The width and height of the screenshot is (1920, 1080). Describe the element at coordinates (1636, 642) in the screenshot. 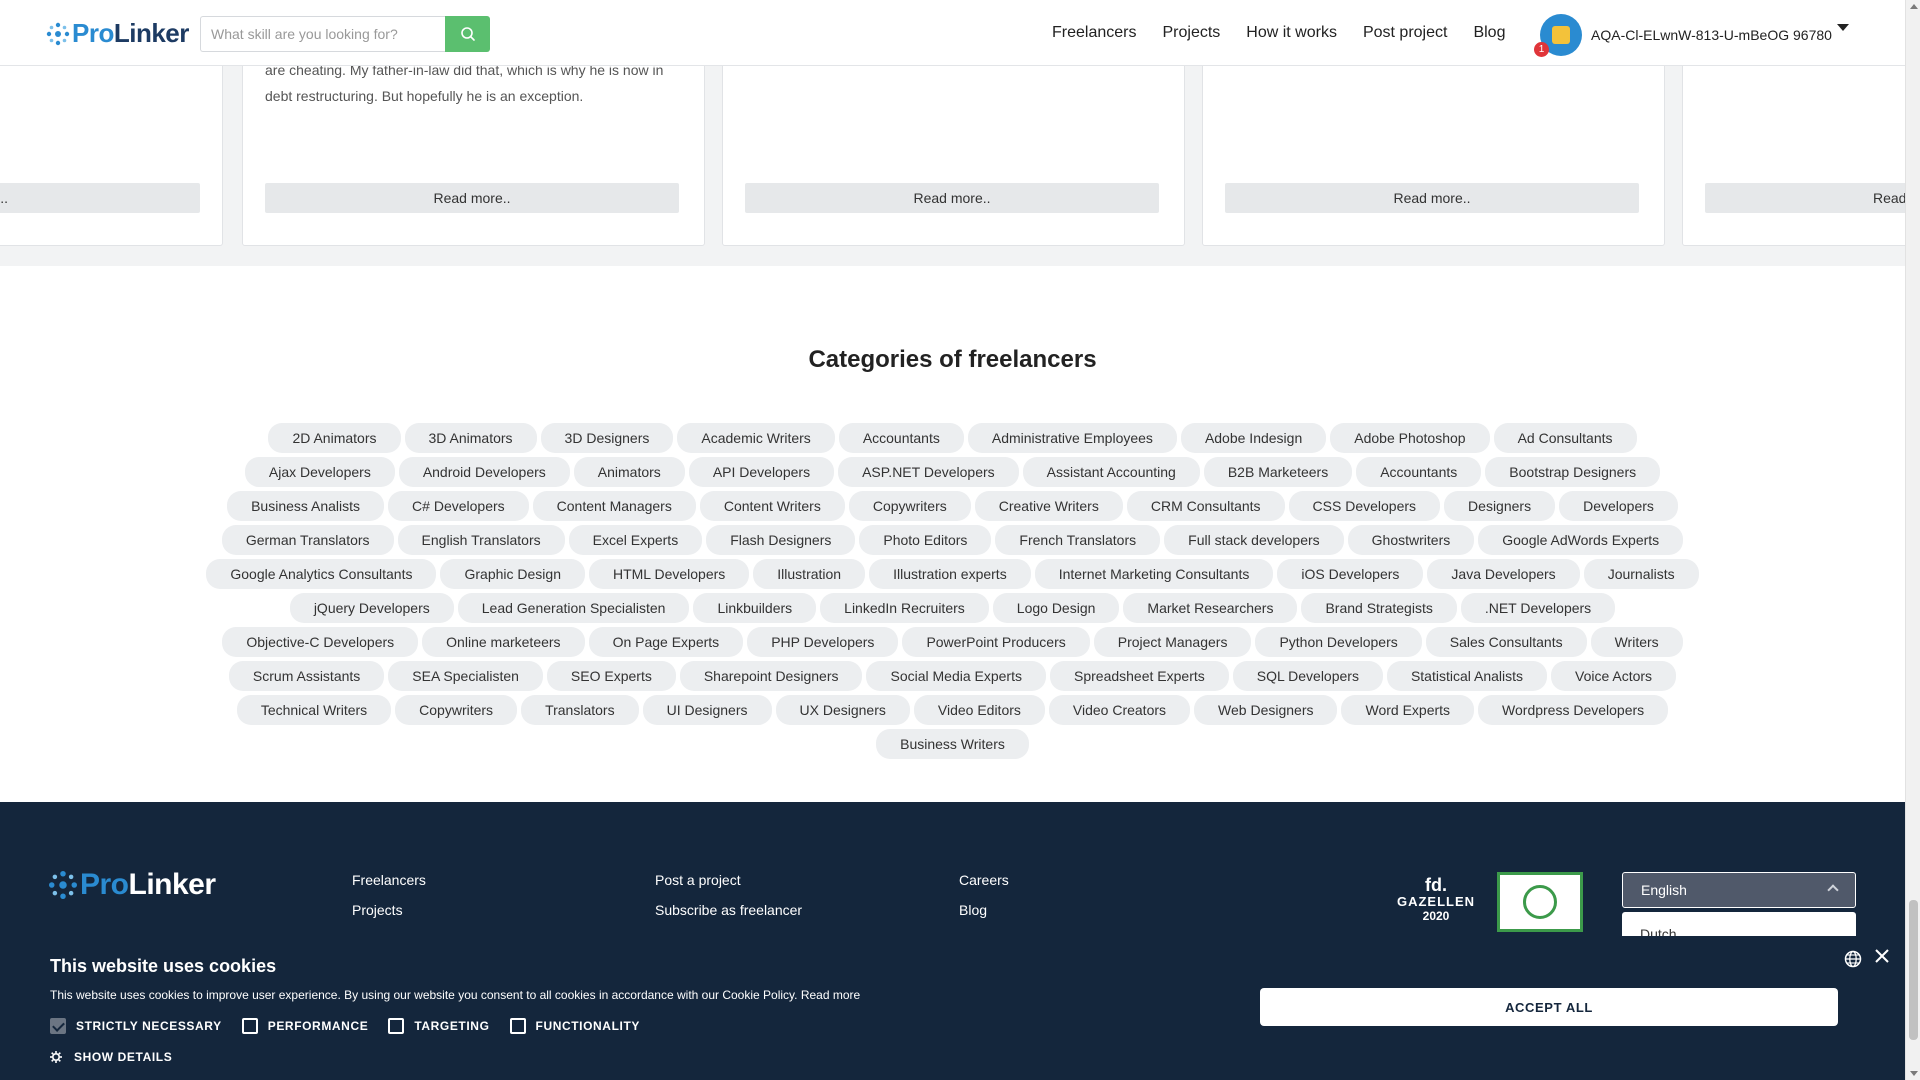

I see `category-tag: Writers` at that location.